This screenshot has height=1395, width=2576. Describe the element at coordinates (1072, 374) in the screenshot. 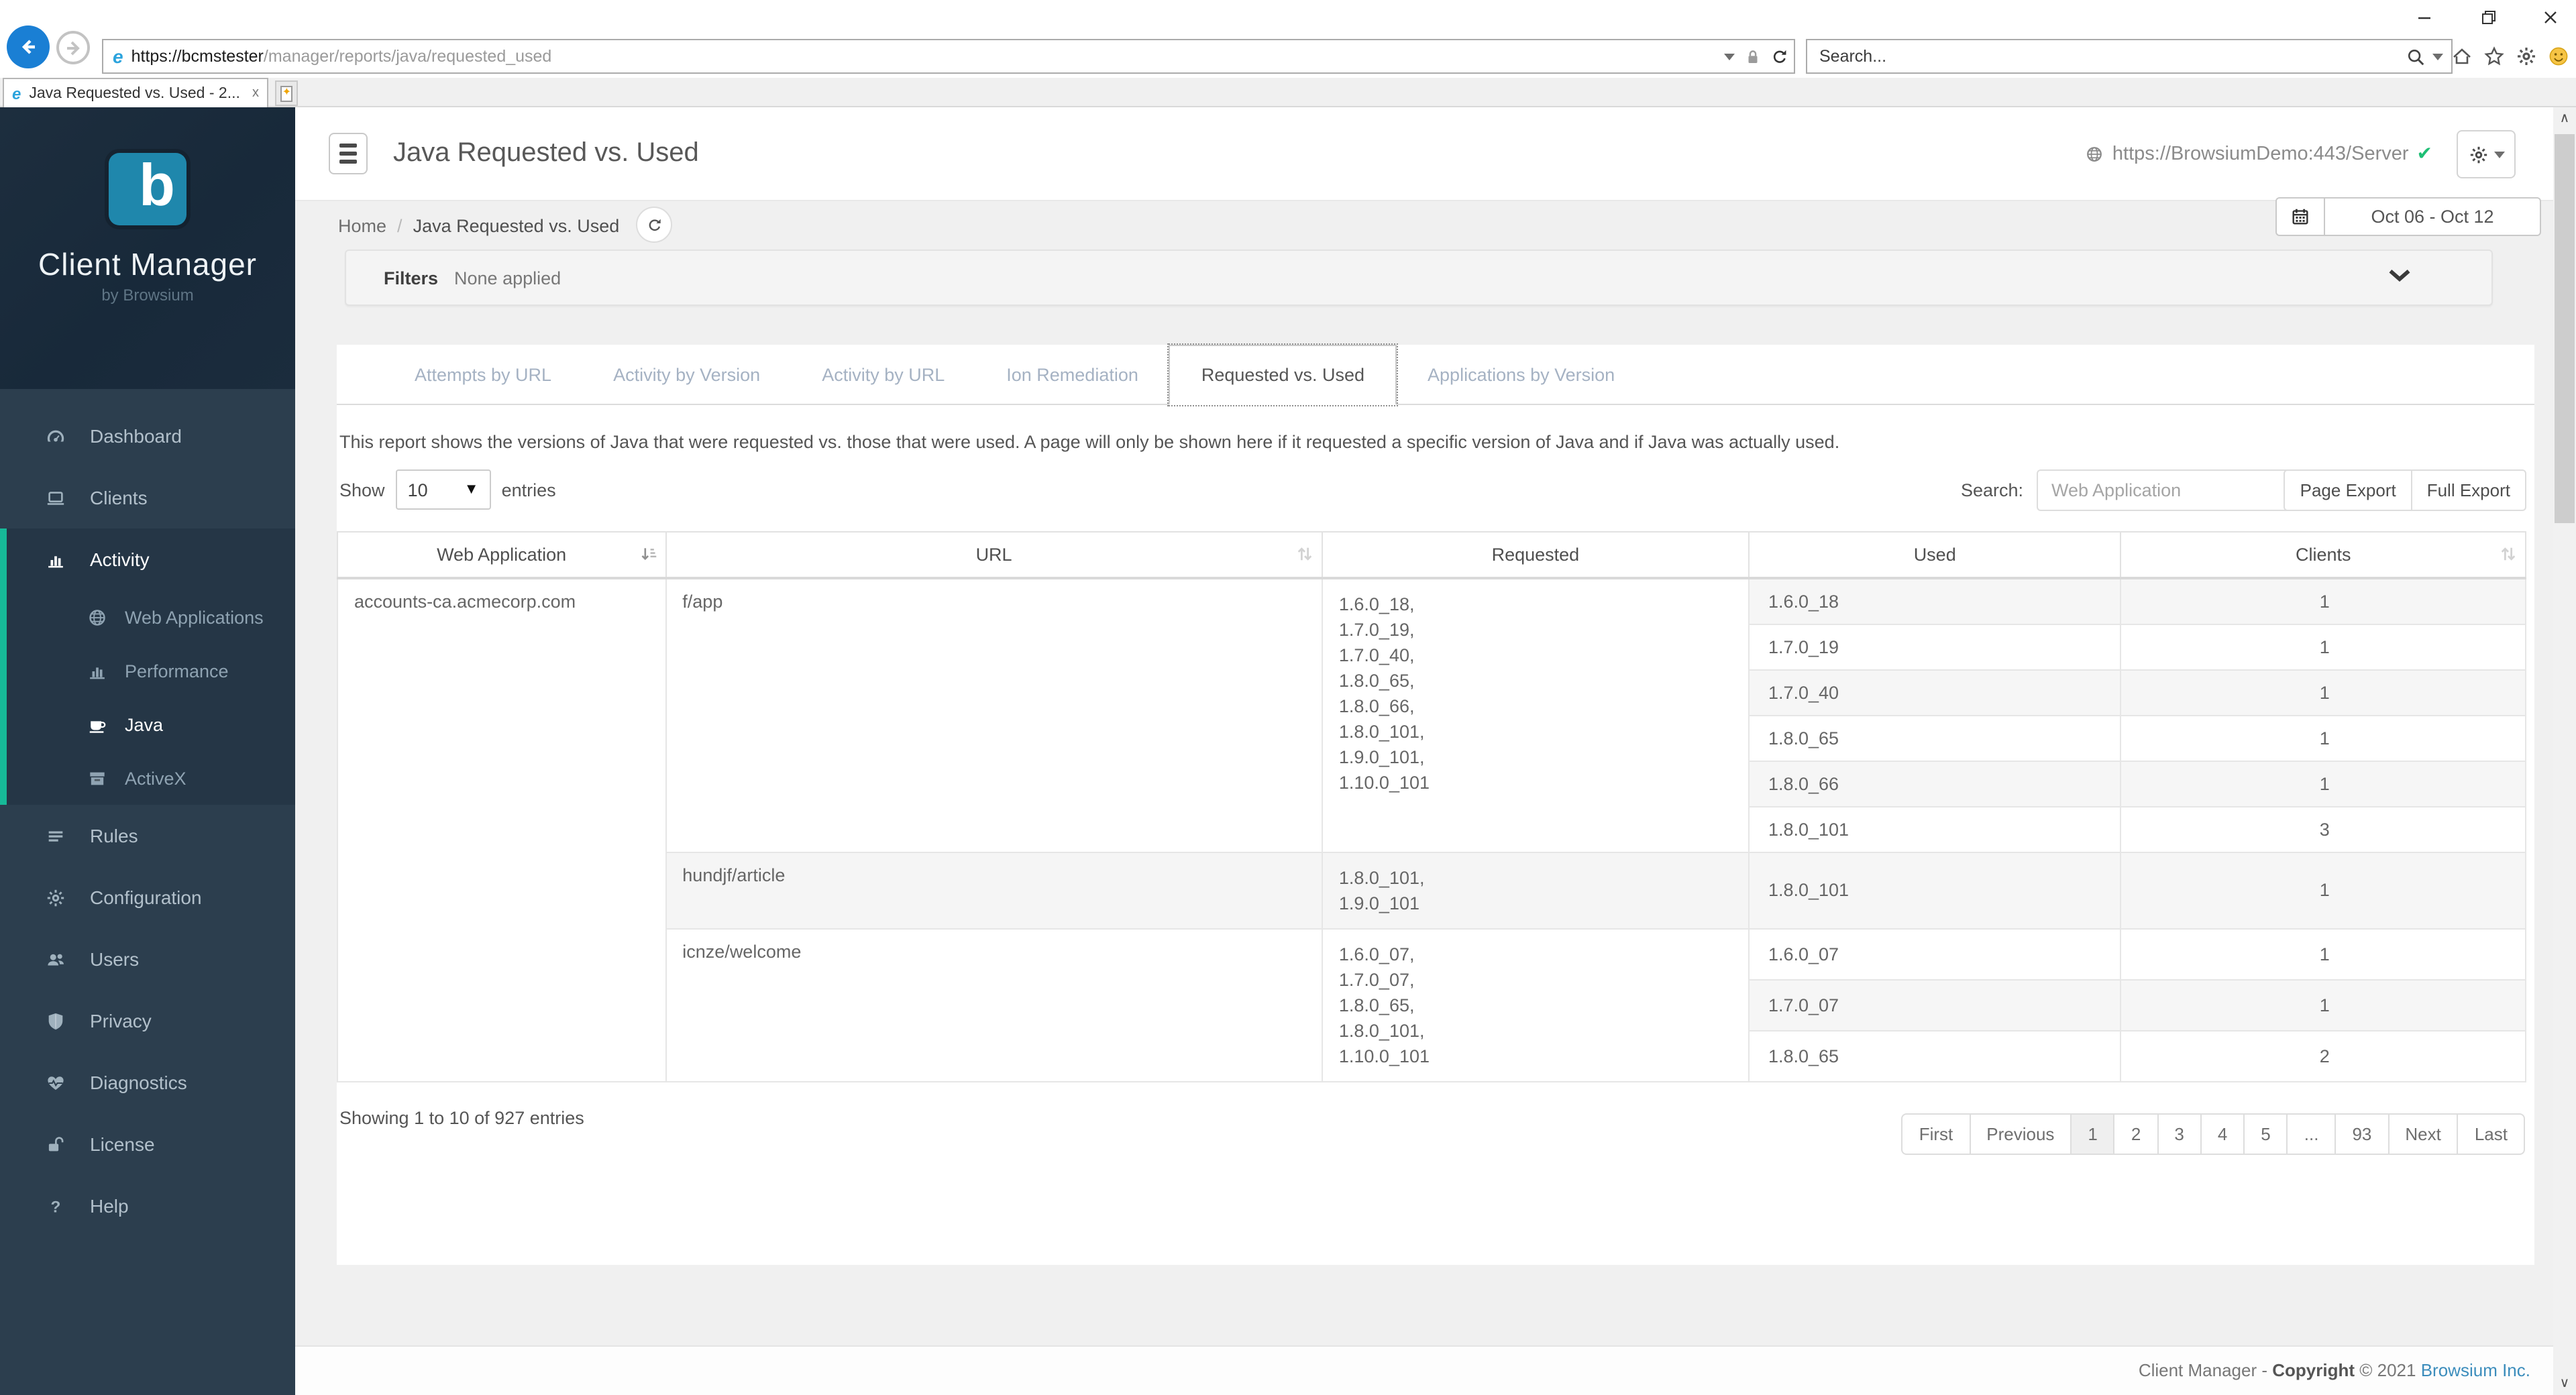

I see `tab-ion-remediation: Ion Remediation` at that location.